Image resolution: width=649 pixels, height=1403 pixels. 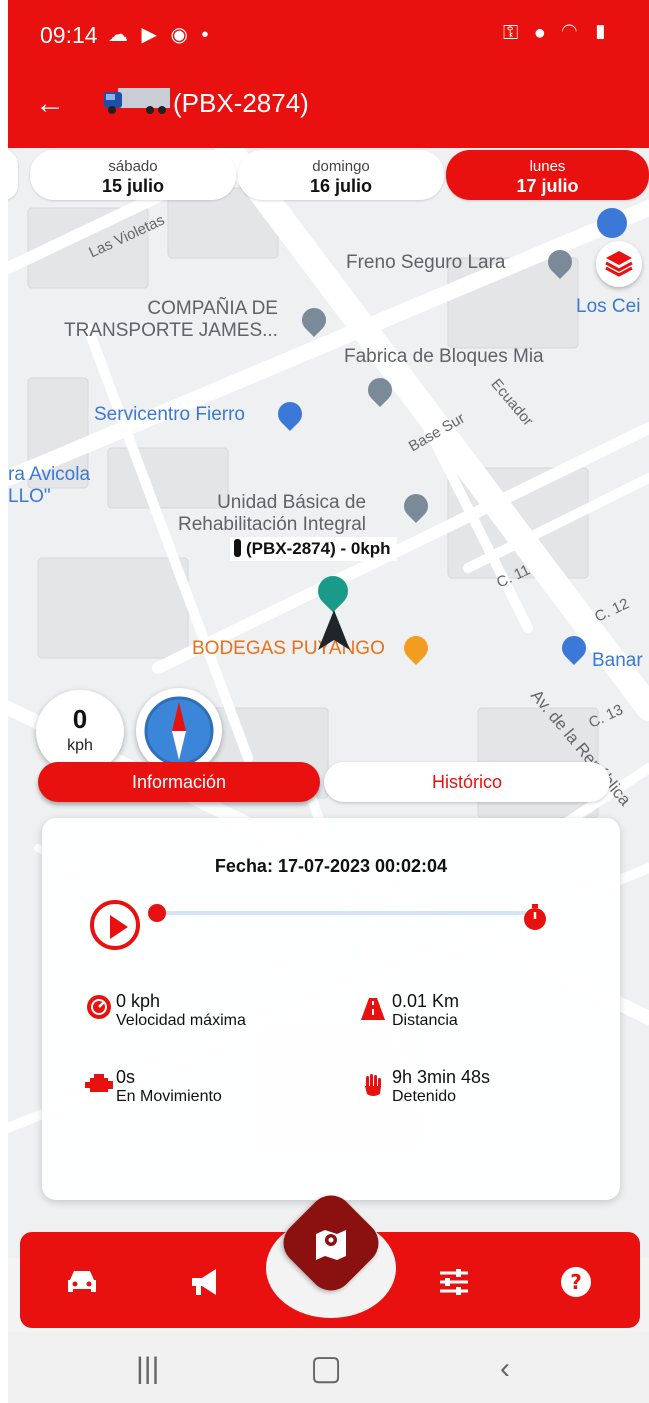 I want to click on date-pill-prev-partial, so click(x=13, y=175).